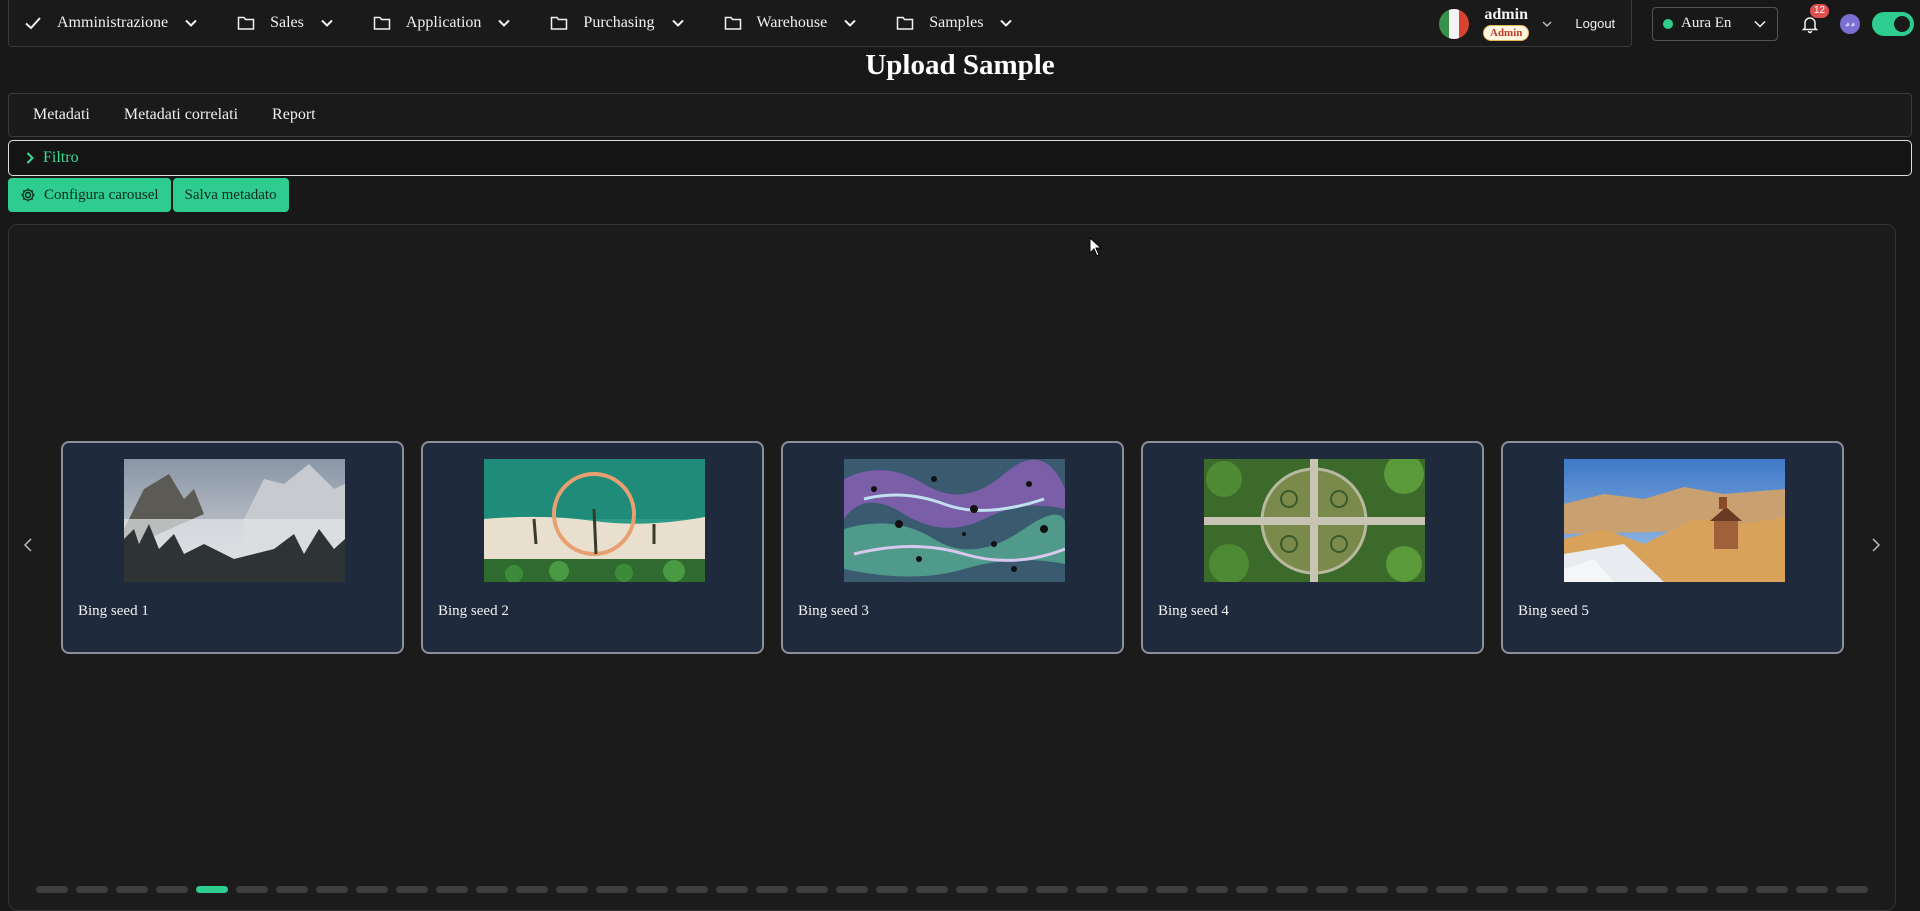  I want to click on carousel-card: Bing seed 3, so click(952, 547).